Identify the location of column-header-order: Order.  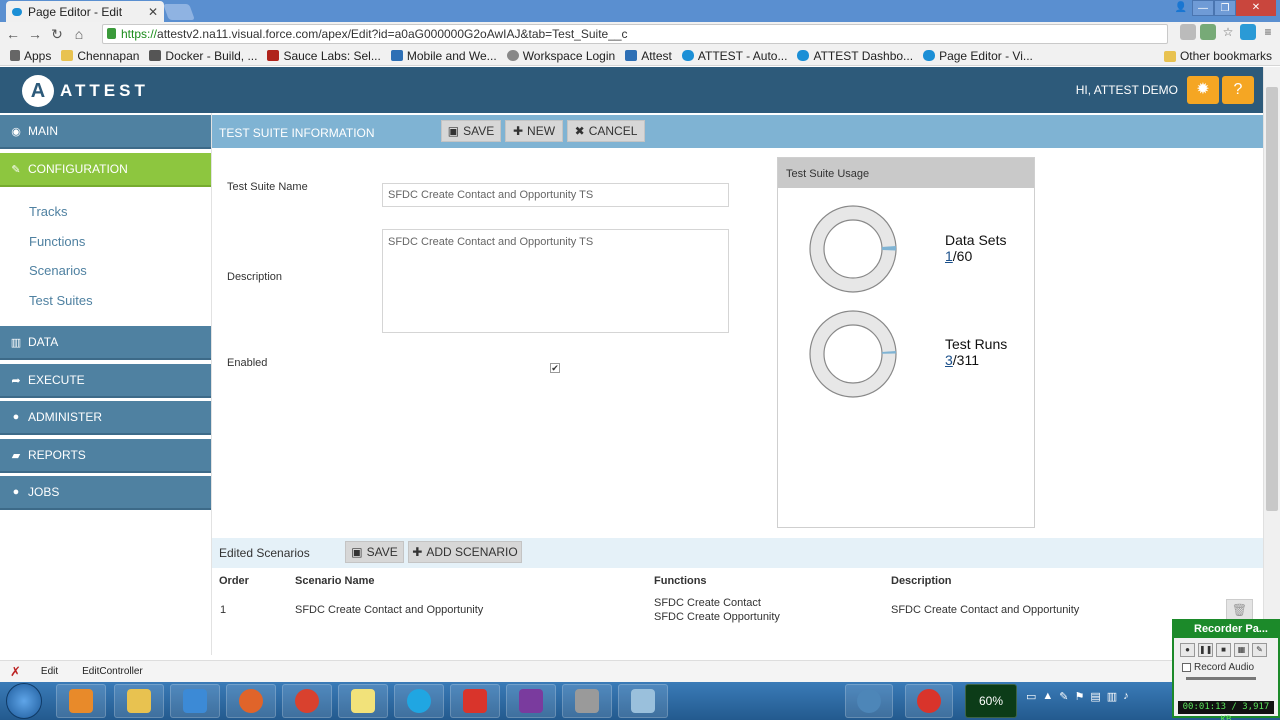
(234, 581).